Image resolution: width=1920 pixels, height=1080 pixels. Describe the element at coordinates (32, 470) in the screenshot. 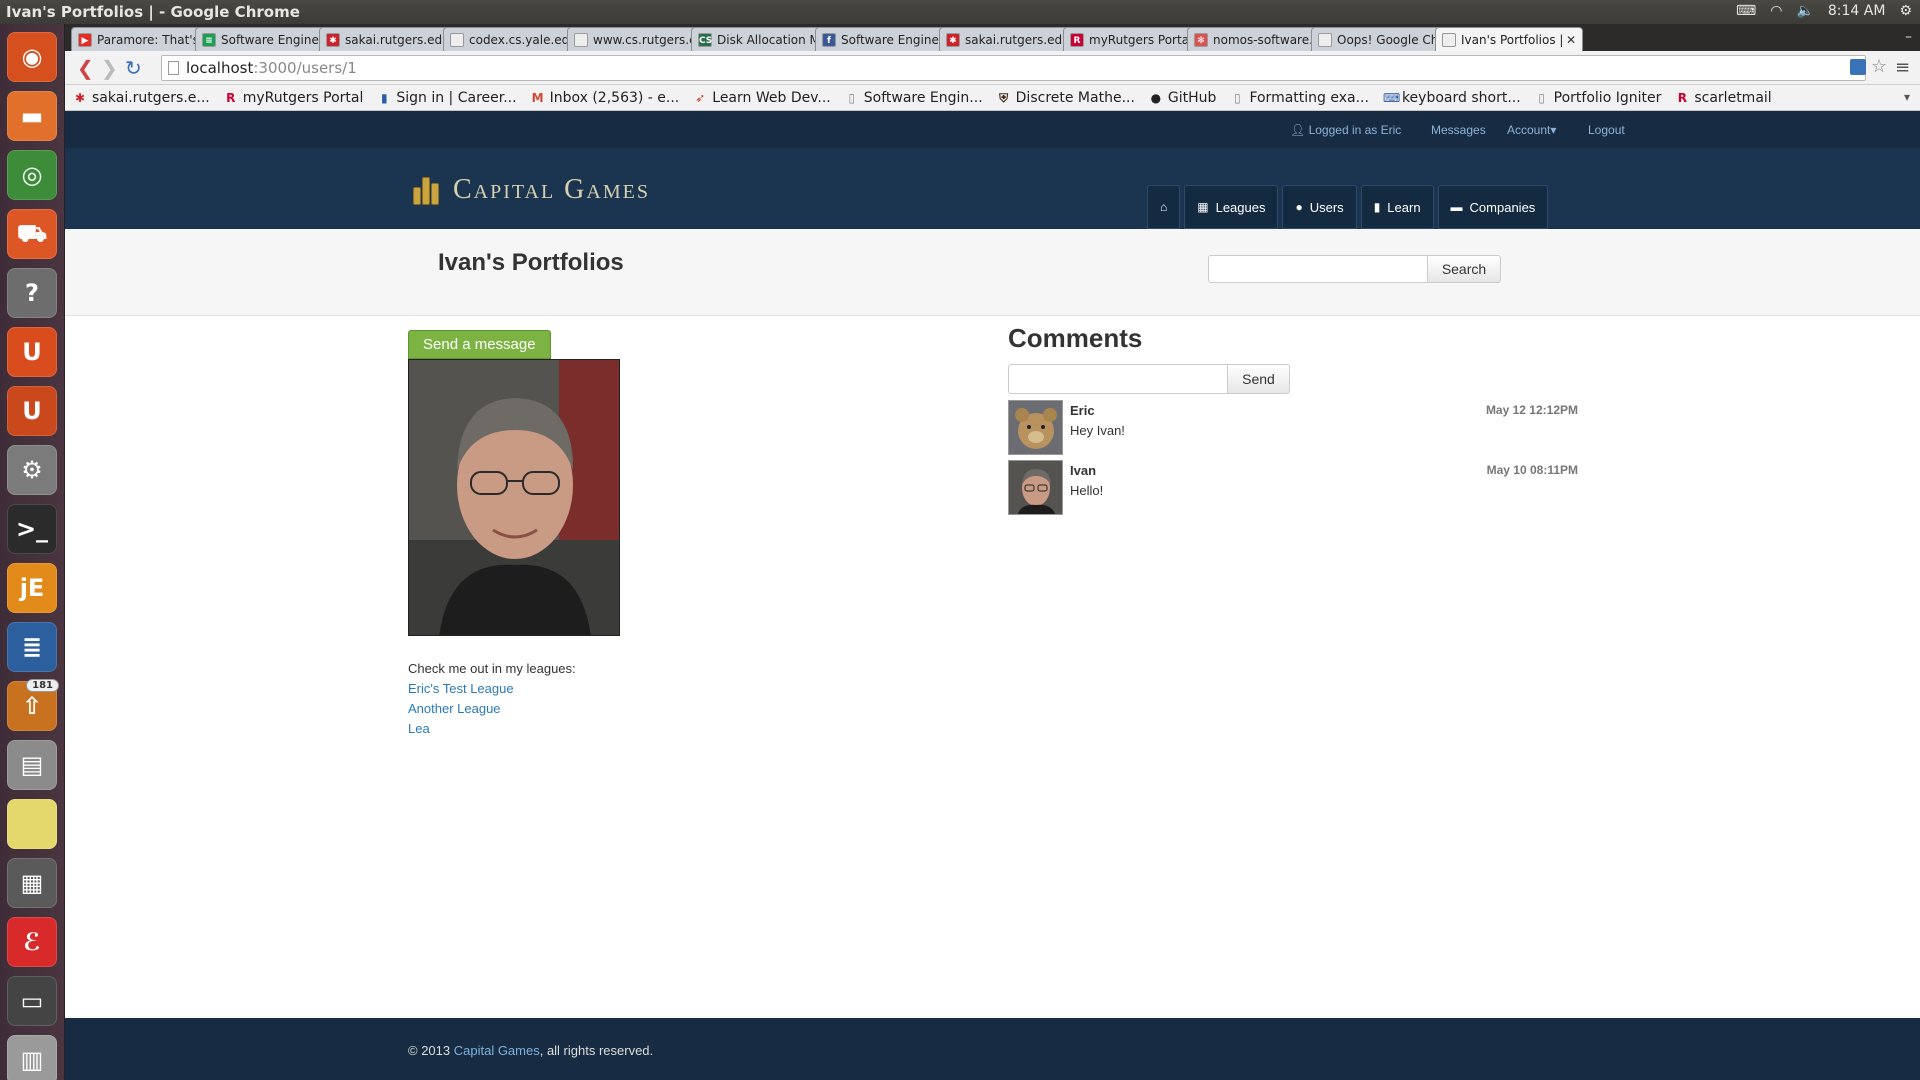

I see `system-settings-icon: ⚙` at that location.